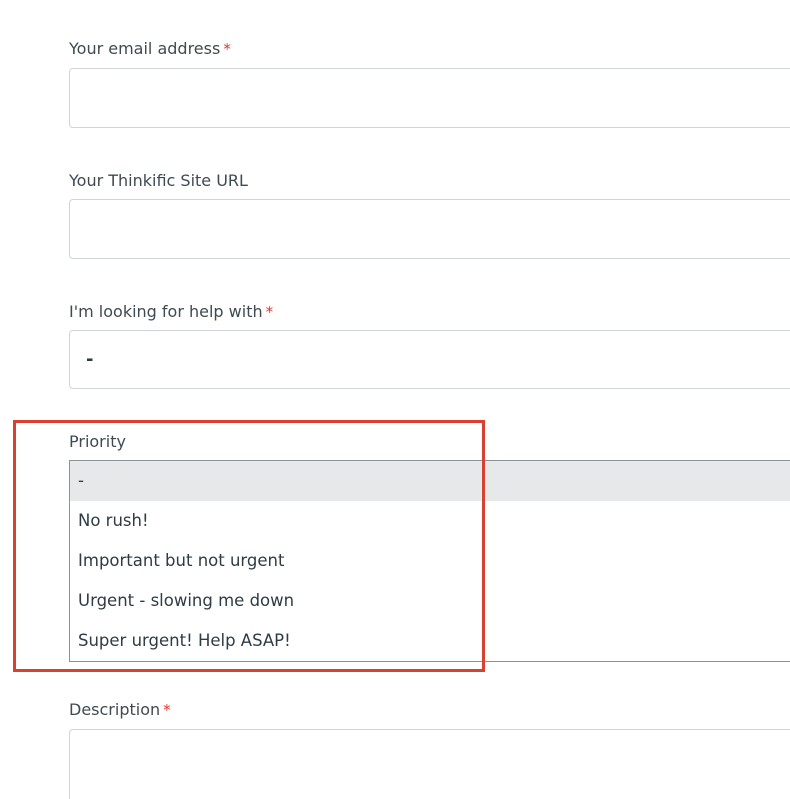  I want to click on priority-label-text: Priority, so click(97, 441).